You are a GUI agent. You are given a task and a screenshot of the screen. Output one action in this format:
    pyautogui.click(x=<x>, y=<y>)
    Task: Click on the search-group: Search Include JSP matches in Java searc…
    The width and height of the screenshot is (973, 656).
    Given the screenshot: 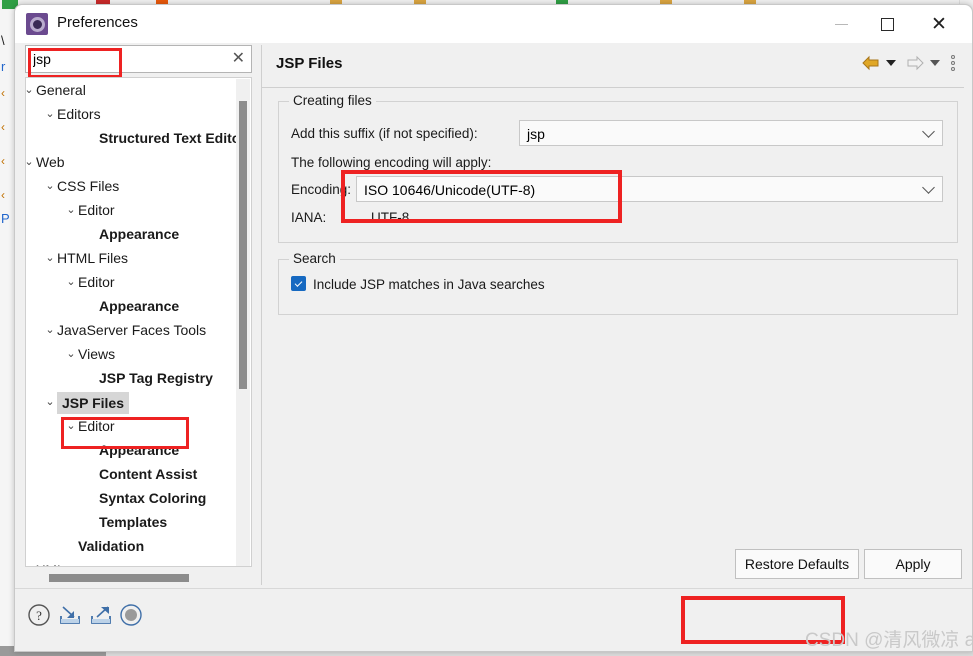 What is the action you would take?
    pyautogui.click(x=618, y=283)
    